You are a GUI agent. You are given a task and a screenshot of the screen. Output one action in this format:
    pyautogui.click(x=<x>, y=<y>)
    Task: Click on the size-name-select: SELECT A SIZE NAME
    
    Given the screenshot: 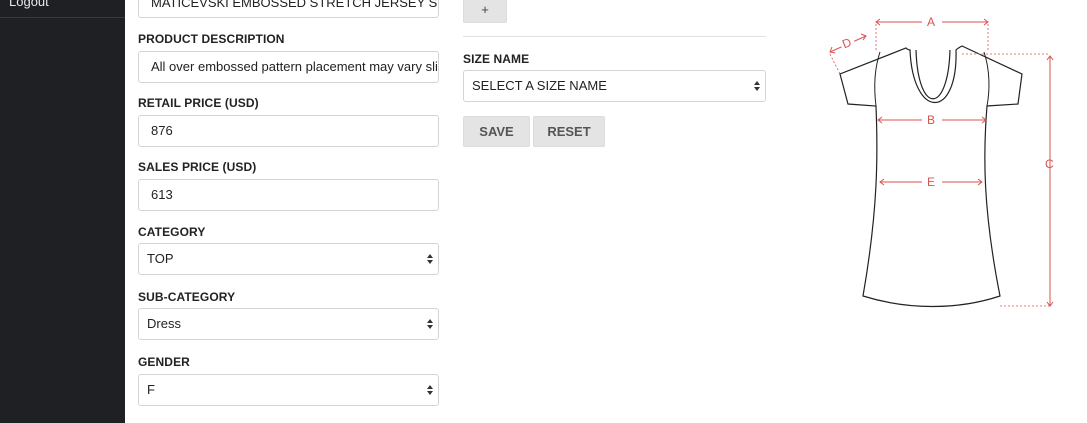 What is the action you would take?
    pyautogui.click(x=614, y=86)
    